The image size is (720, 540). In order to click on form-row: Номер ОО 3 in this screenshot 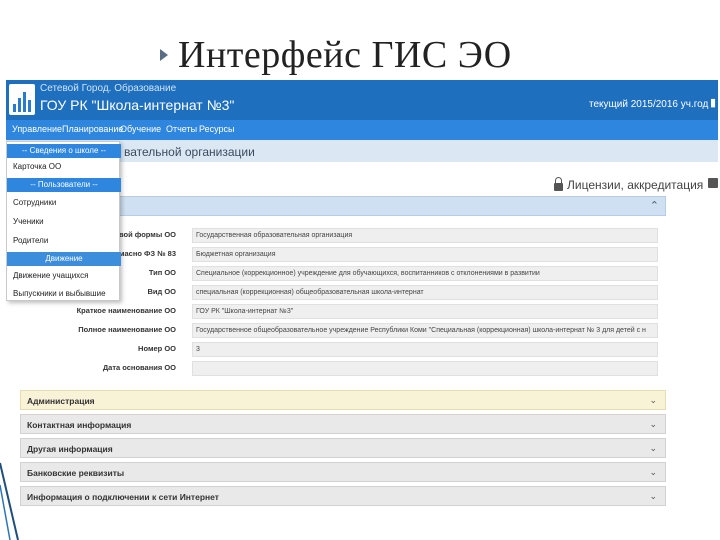, I will do `click(343, 349)`.